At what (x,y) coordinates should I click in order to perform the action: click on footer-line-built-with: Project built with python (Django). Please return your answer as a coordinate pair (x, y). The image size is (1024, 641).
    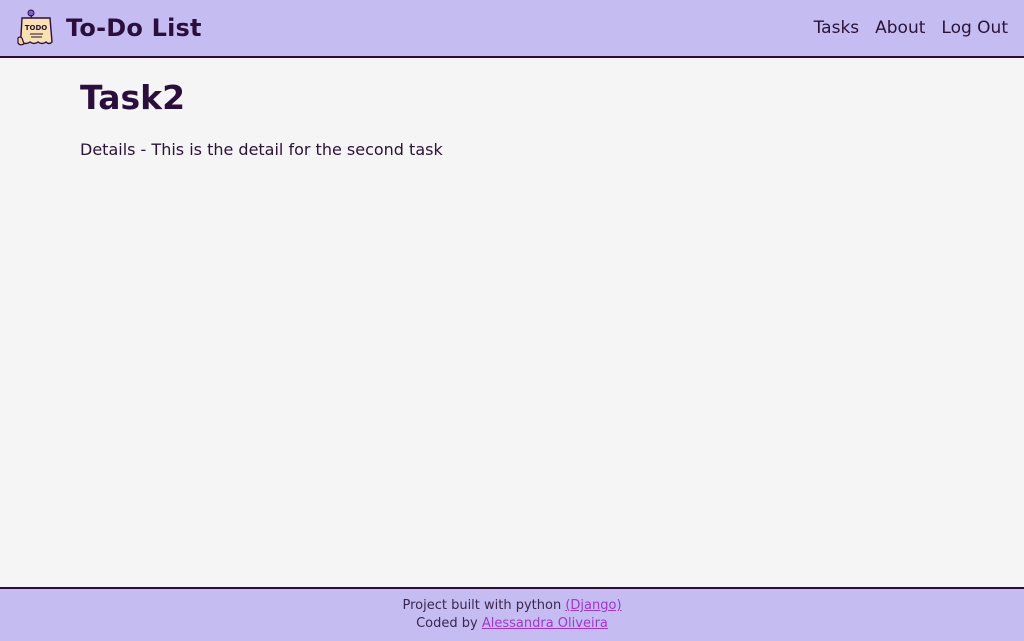
    Looking at the image, I should click on (512, 606).